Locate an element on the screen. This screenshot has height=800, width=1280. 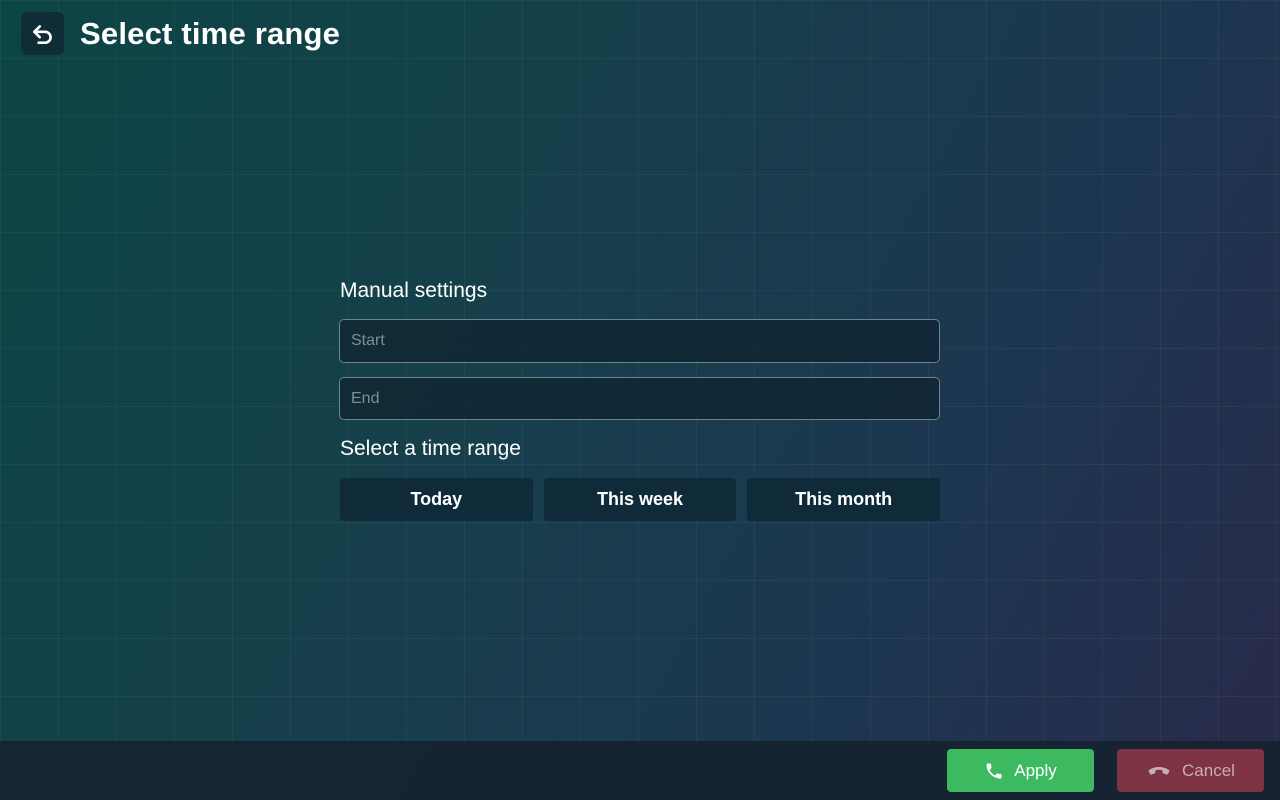
end-input is located at coordinates (639, 398).